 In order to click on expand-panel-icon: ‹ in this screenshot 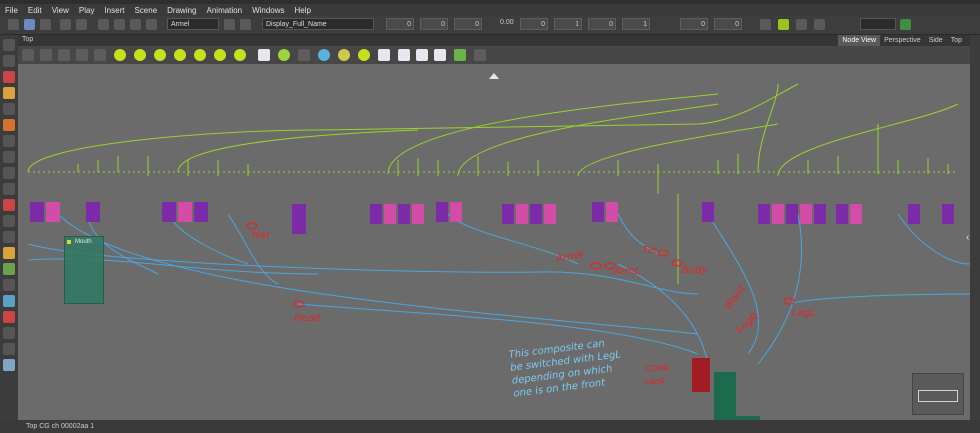, I will do `click(967, 237)`.